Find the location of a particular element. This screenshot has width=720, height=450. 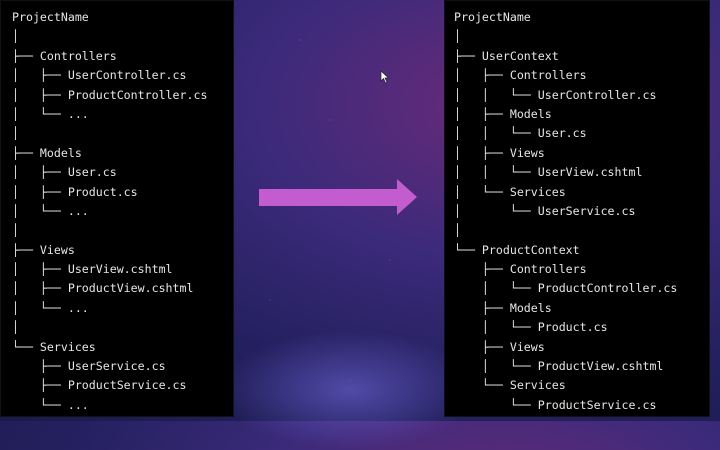

mouse-cursor-icon is located at coordinates (385, 77).